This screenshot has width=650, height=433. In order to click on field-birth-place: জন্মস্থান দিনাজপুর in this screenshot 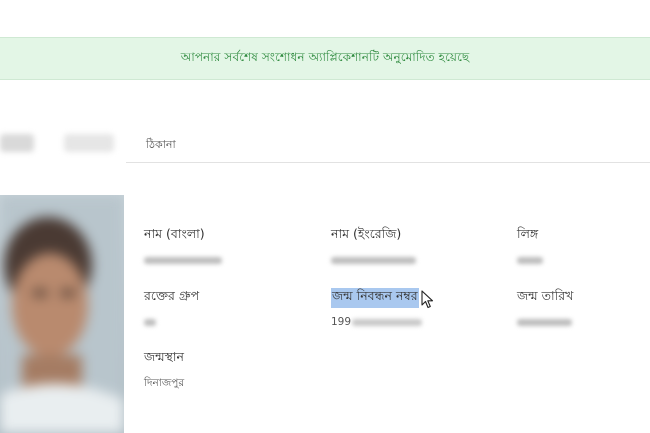, I will do `click(164, 369)`.